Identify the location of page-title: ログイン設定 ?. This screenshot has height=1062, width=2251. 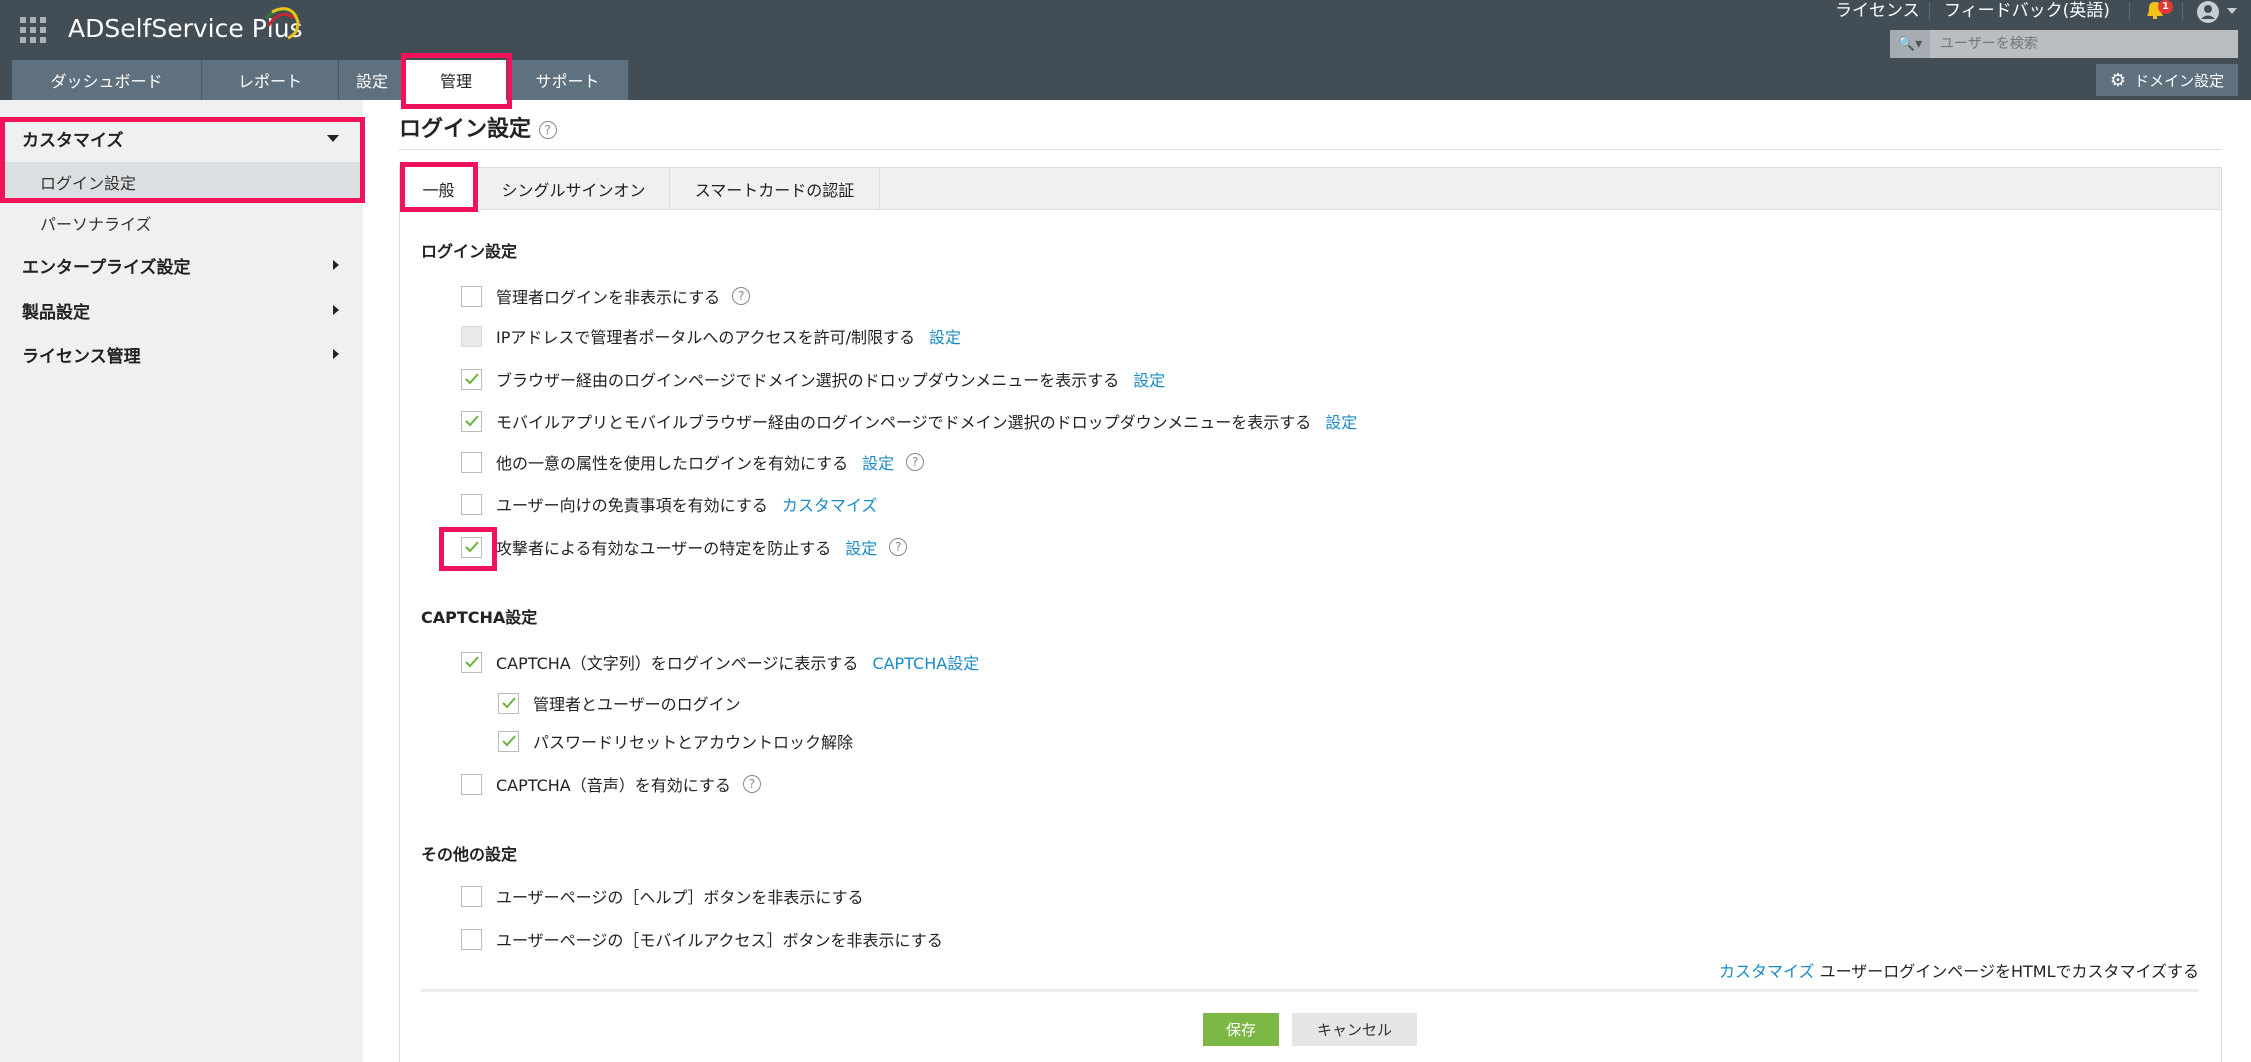
(478, 127).